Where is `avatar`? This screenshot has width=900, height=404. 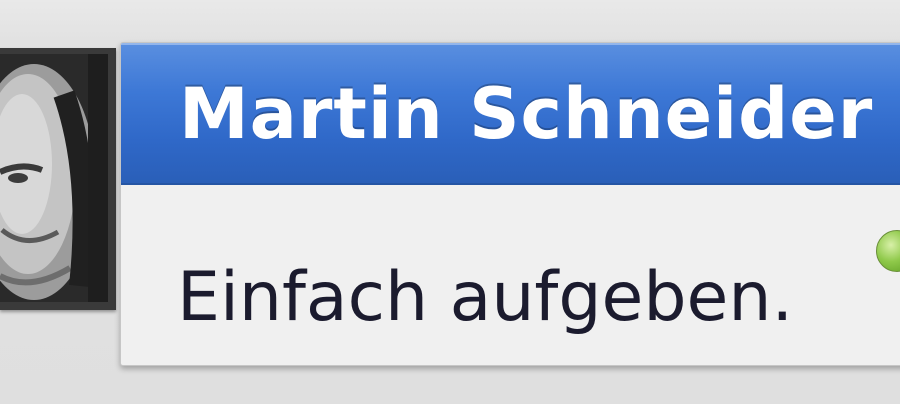 avatar is located at coordinates (58, 179).